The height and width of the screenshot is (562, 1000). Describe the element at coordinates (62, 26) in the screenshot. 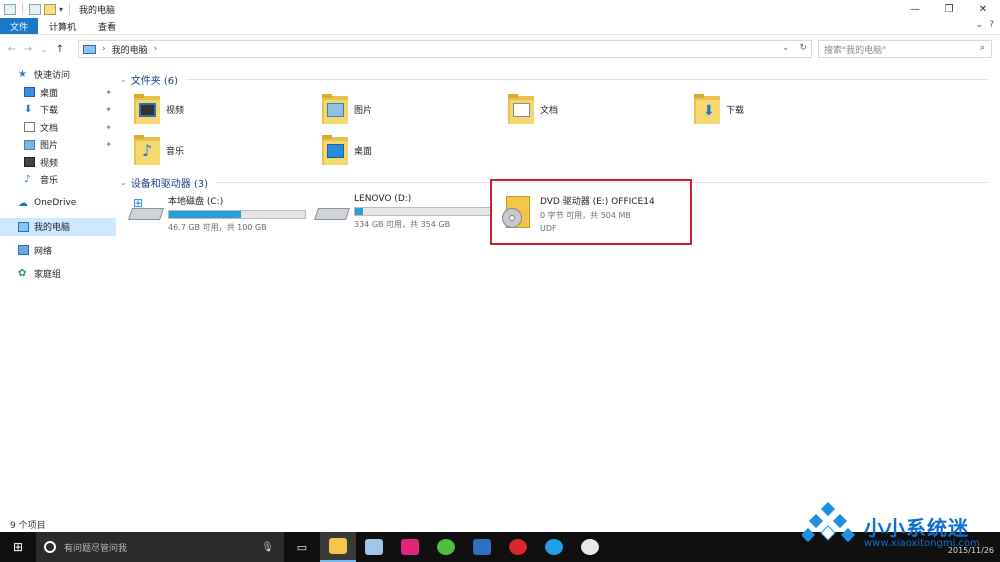

I see `tab-computer: 计算机` at that location.